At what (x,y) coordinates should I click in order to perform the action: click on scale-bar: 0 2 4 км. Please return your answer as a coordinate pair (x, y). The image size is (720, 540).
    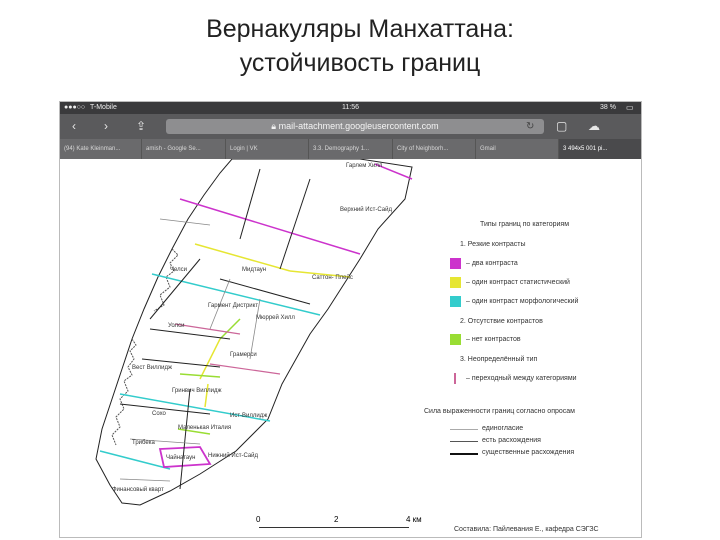
    Looking at the image, I should click on (346, 526).